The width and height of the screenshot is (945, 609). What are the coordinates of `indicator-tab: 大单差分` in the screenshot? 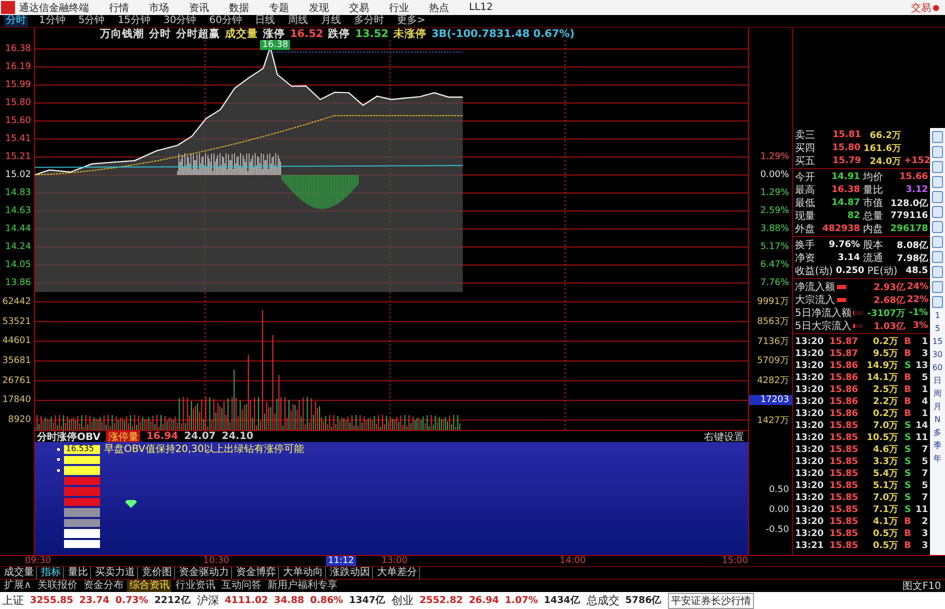 It's located at (397, 573).